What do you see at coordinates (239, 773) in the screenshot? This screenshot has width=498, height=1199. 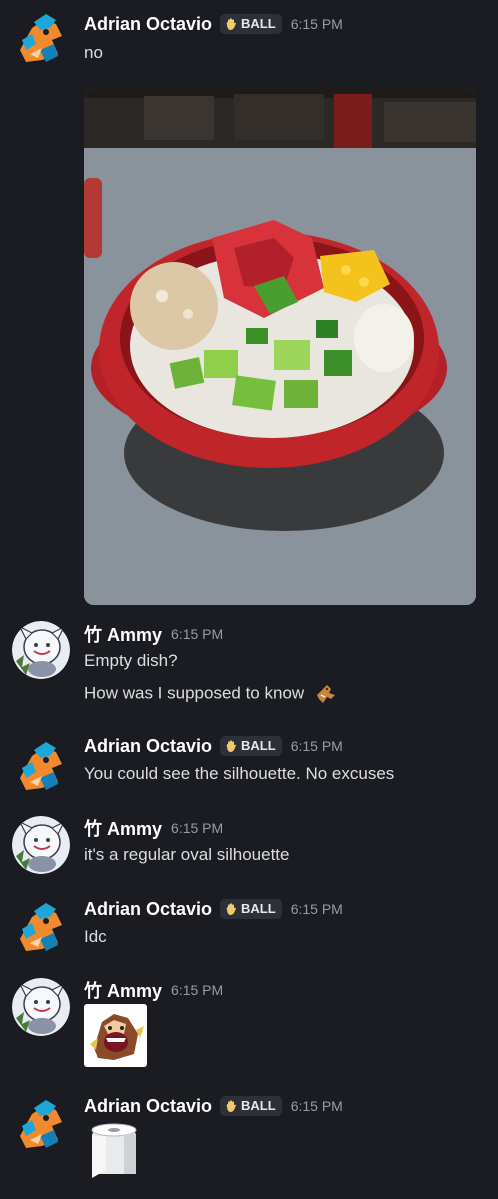 I see `message-text: You could see the silhouette. No excuses` at bounding box center [239, 773].